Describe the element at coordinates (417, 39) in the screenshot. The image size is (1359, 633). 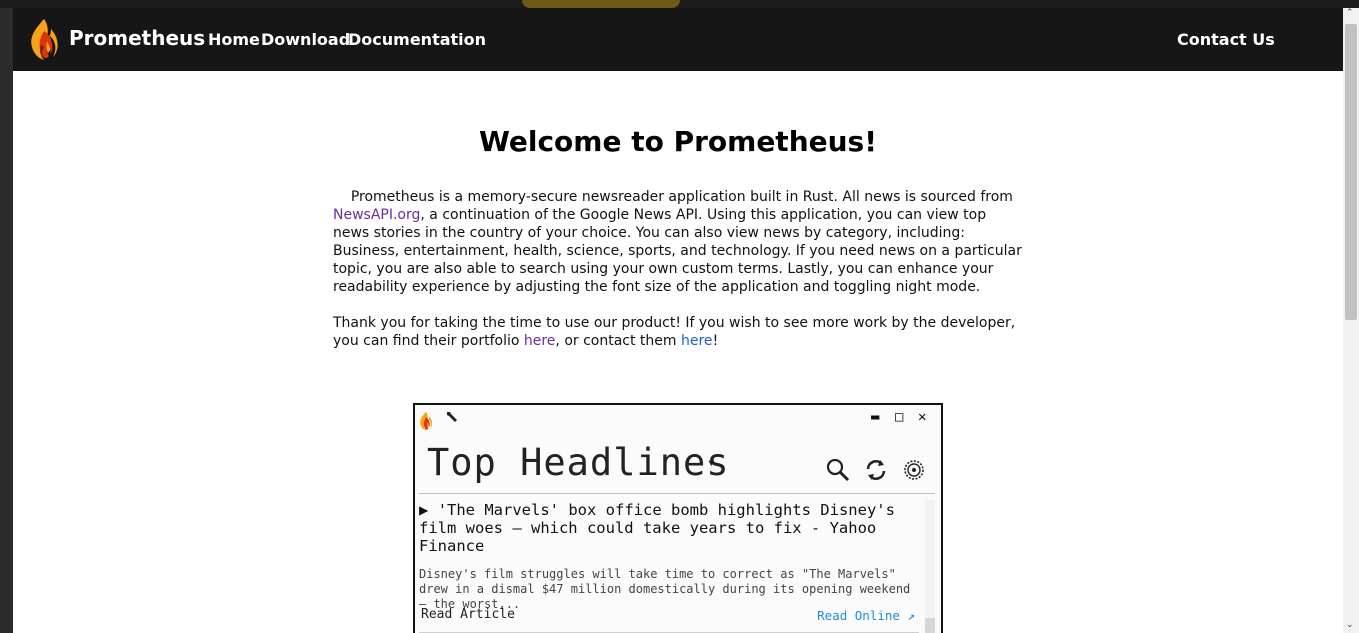
I see `nav-link-documentation: Documentation` at that location.